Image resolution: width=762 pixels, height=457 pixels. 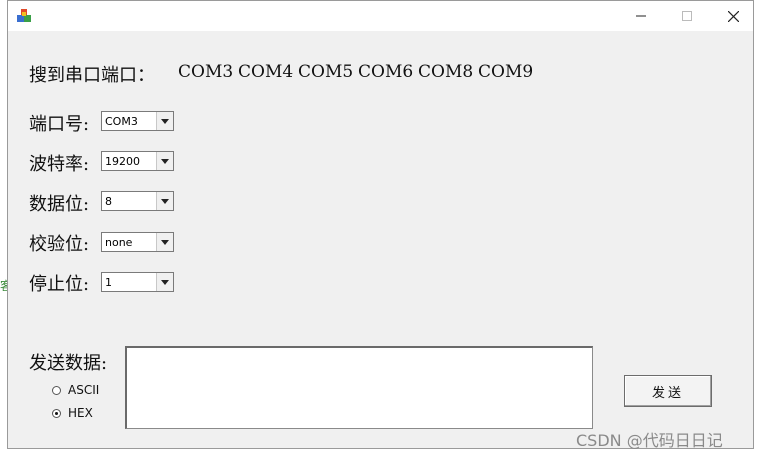 I want to click on port-select-value: COM3, so click(x=121, y=121).